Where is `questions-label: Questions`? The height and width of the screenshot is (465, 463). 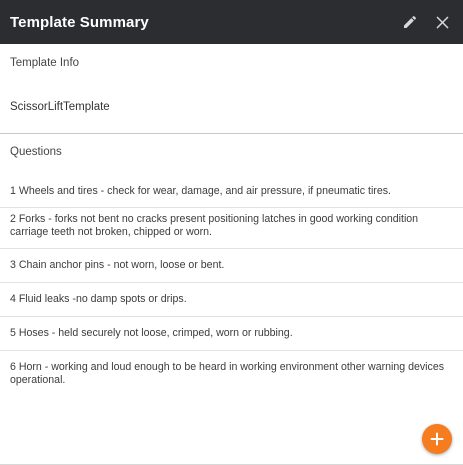 questions-label: Questions is located at coordinates (36, 152).